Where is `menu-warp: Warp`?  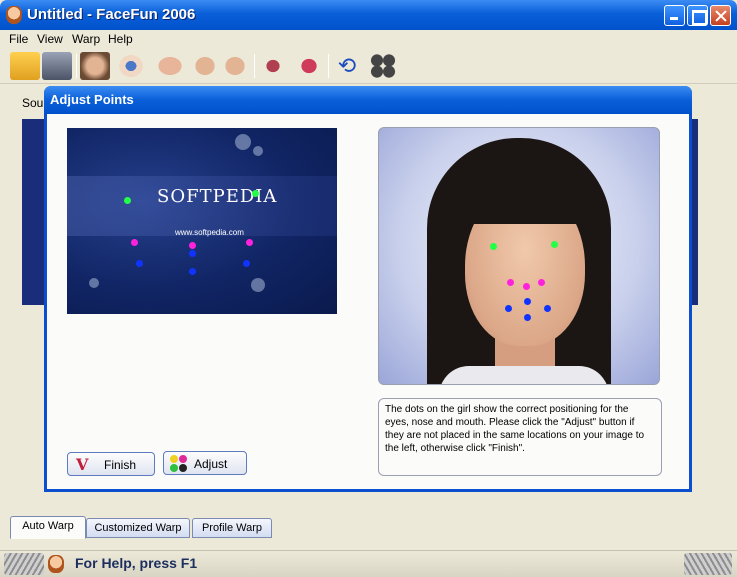 menu-warp: Warp is located at coordinates (86, 39).